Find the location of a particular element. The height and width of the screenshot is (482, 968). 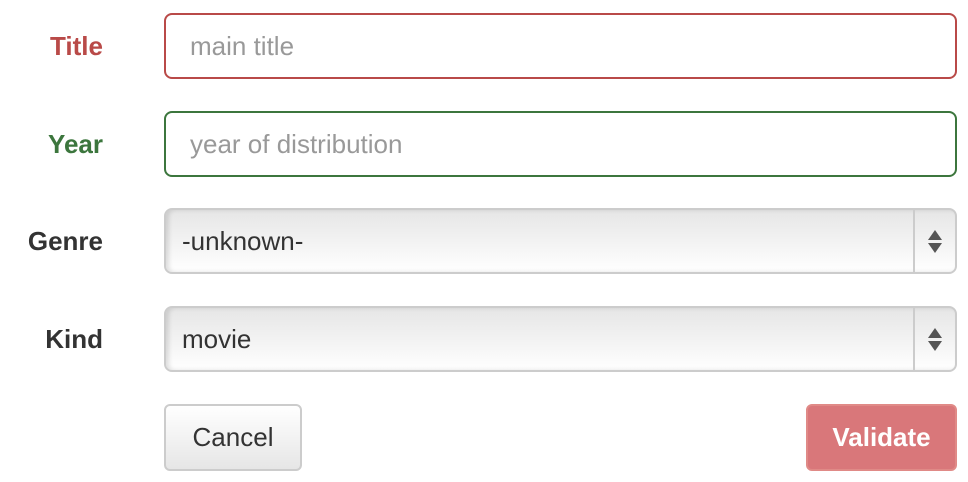

genre-selected-value: -unknown- is located at coordinates (243, 241).